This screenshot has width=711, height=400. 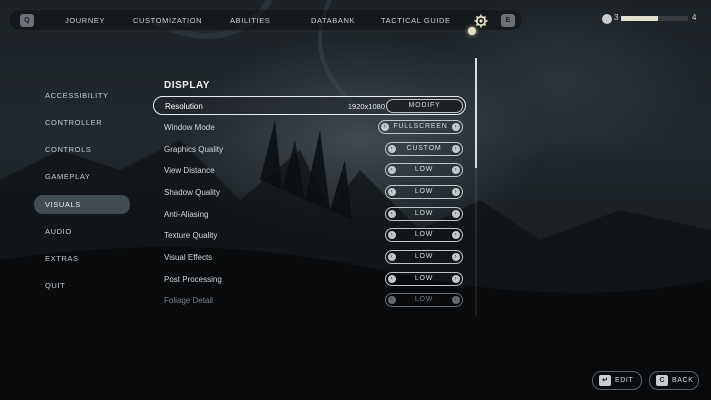 What do you see at coordinates (188, 257) in the screenshot?
I see `setting-label: Visual Effects` at bounding box center [188, 257].